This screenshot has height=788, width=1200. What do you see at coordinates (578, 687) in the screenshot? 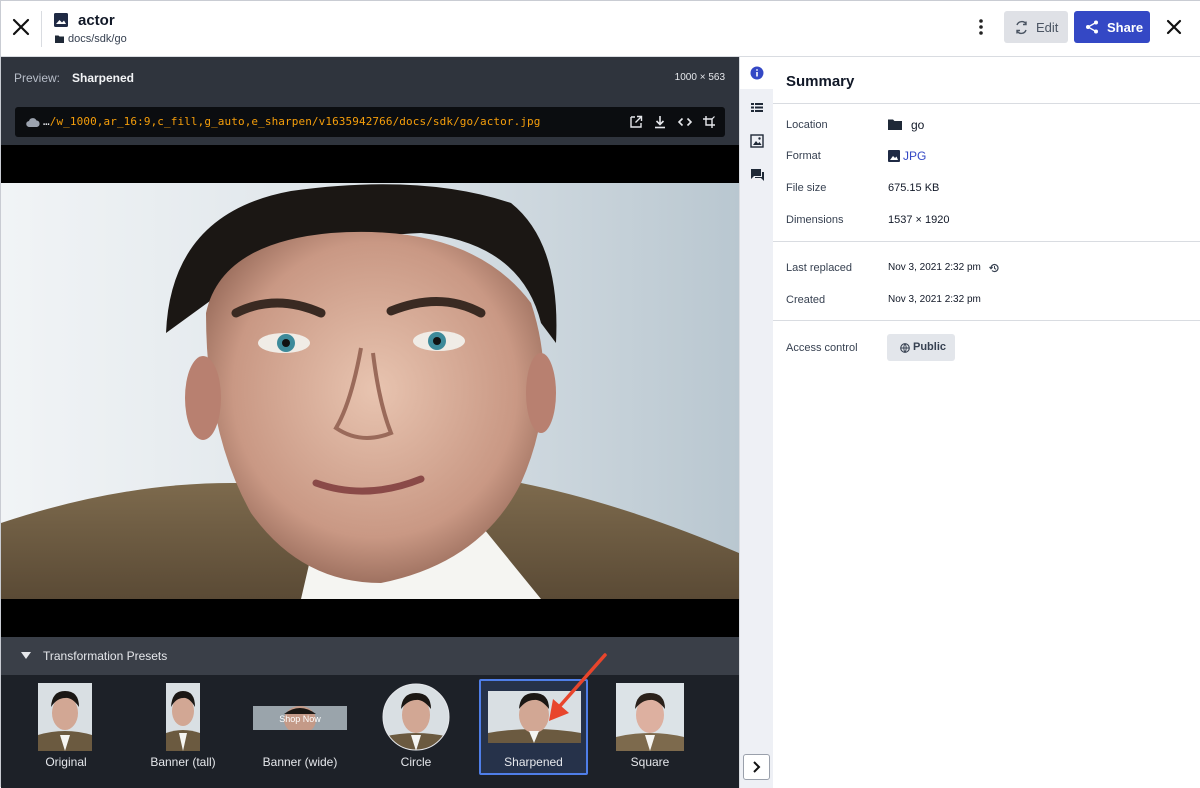
I see `annotation-arrow-icon` at bounding box center [578, 687].